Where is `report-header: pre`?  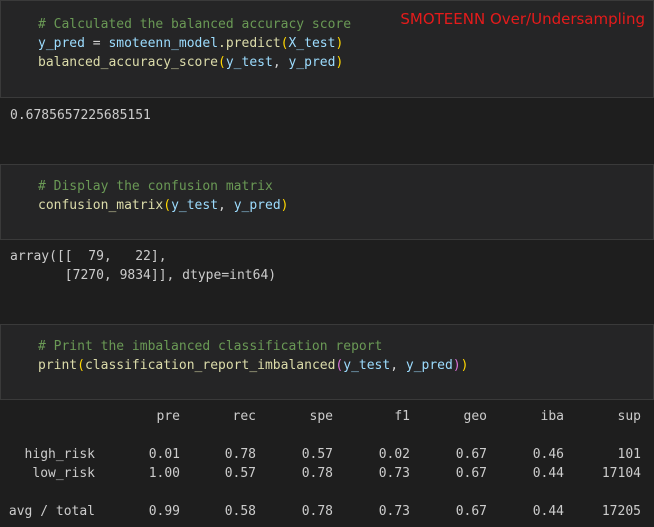 report-header: pre is located at coordinates (168, 416).